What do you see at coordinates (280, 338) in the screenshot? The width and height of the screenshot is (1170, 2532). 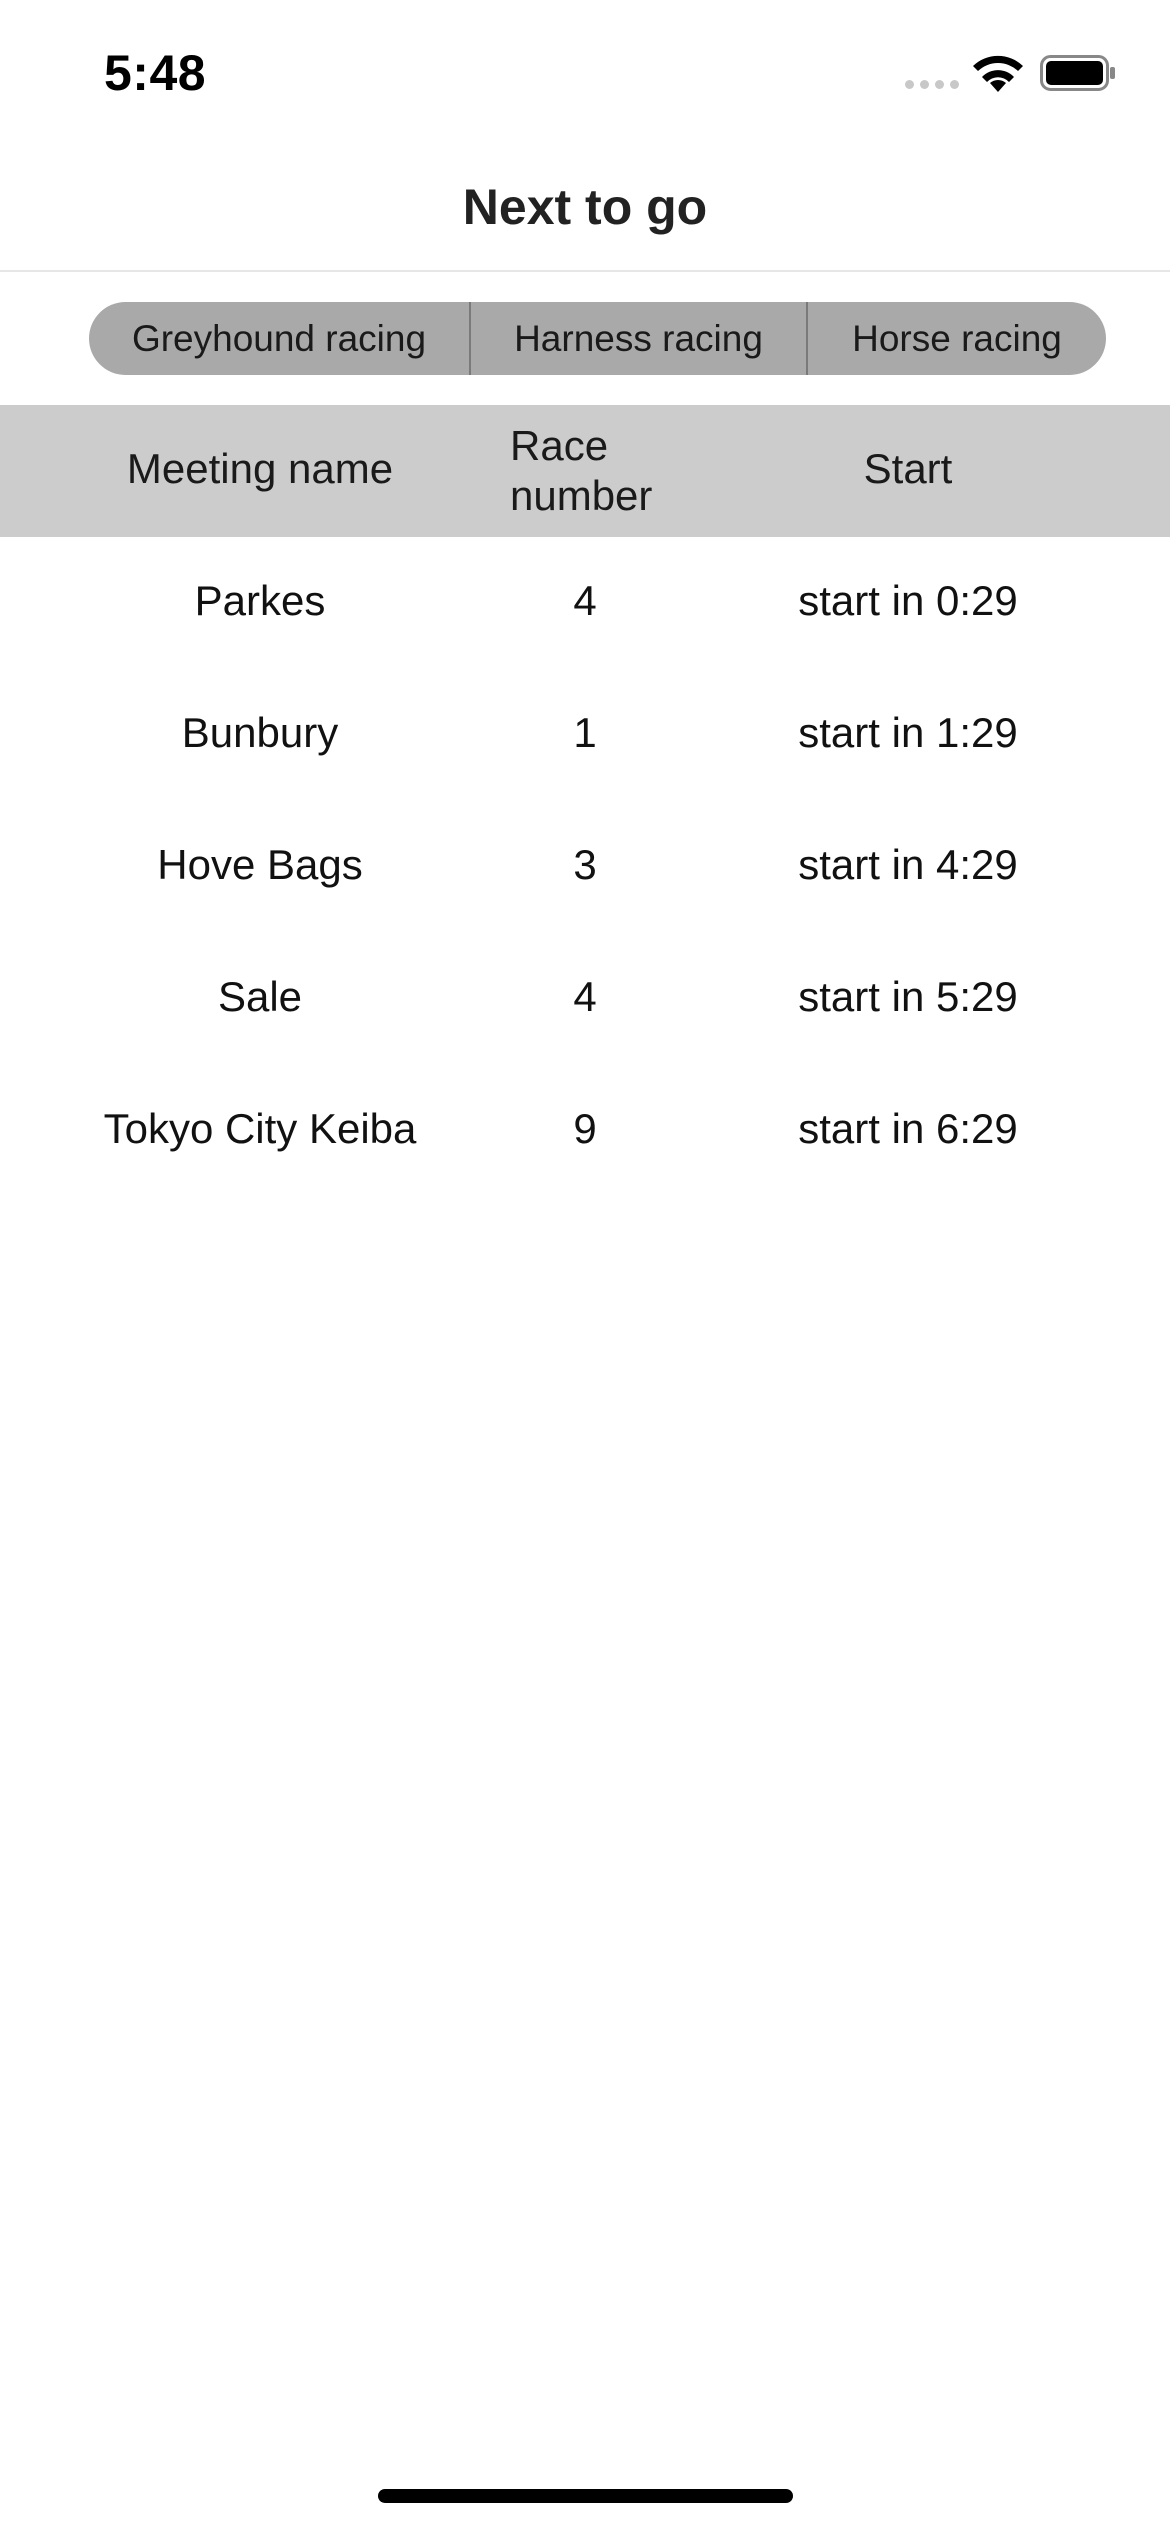 I see `segment-greyhound-racing: Greyhound racing` at bounding box center [280, 338].